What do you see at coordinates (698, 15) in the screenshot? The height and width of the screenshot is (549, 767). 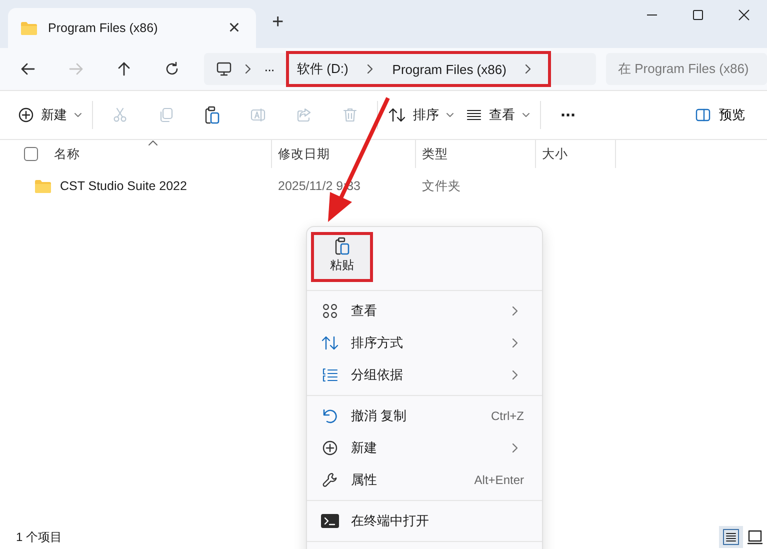 I see `maximize-icon` at bounding box center [698, 15].